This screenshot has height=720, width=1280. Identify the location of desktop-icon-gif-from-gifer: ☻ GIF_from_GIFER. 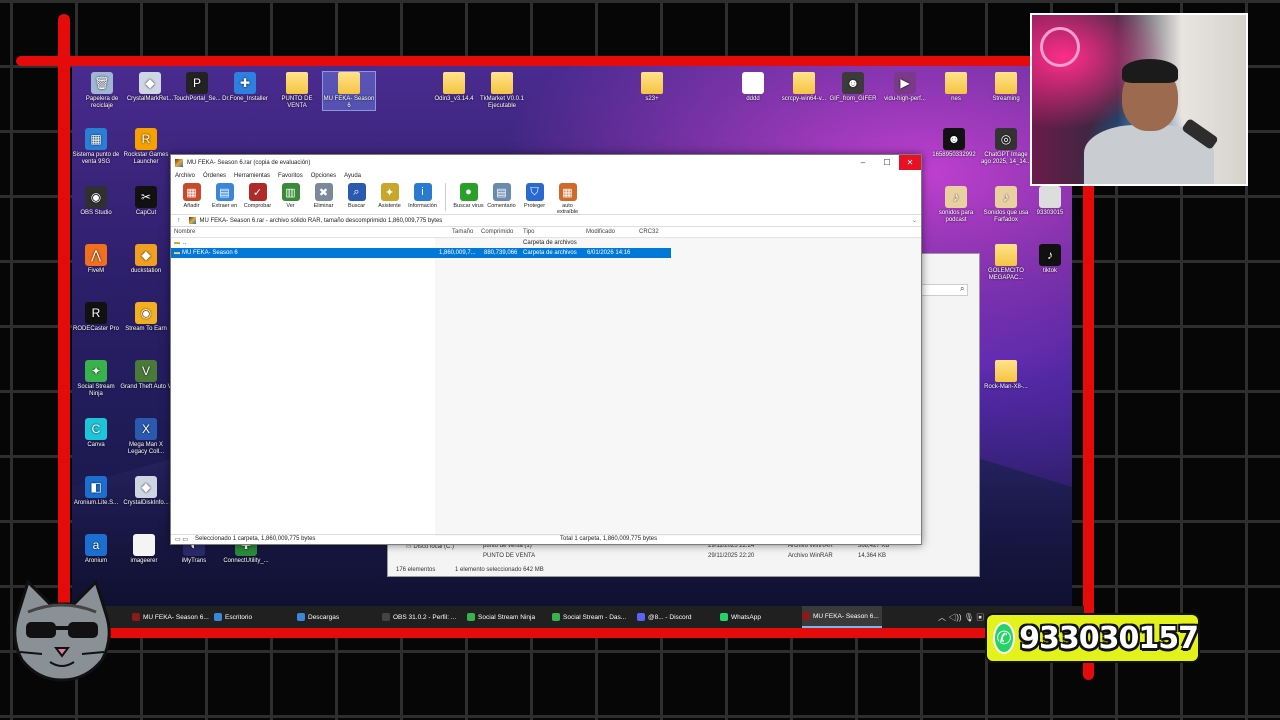
(853, 87).